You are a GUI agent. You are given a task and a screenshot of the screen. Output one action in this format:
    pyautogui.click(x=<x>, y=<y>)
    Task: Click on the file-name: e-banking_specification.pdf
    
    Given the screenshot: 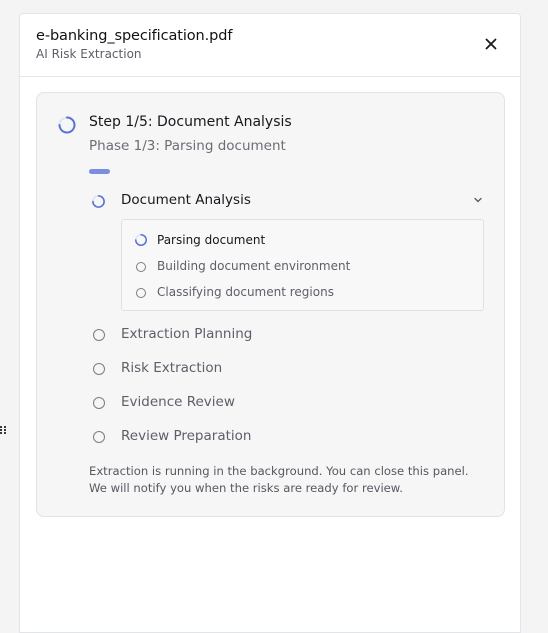 What is the action you would take?
    pyautogui.click(x=134, y=36)
    